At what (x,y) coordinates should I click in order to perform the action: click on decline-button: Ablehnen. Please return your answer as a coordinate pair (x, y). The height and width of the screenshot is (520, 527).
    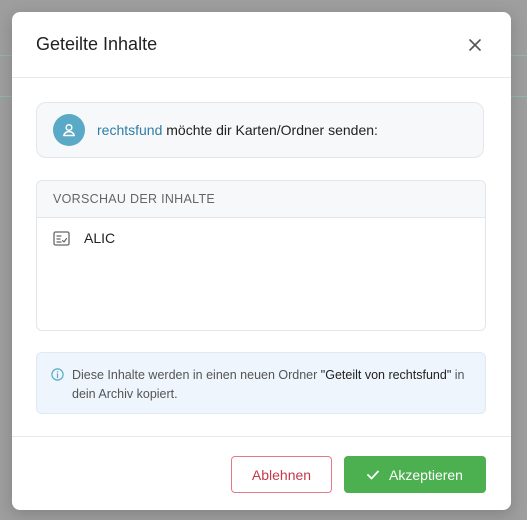
    Looking at the image, I should click on (281, 474).